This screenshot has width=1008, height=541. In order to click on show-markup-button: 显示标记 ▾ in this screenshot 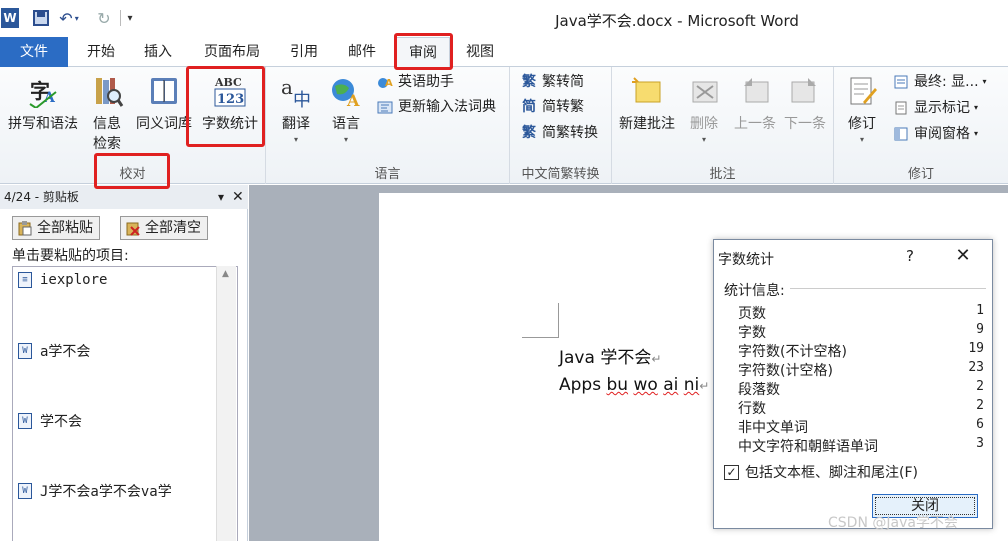, I will do `click(935, 108)`.